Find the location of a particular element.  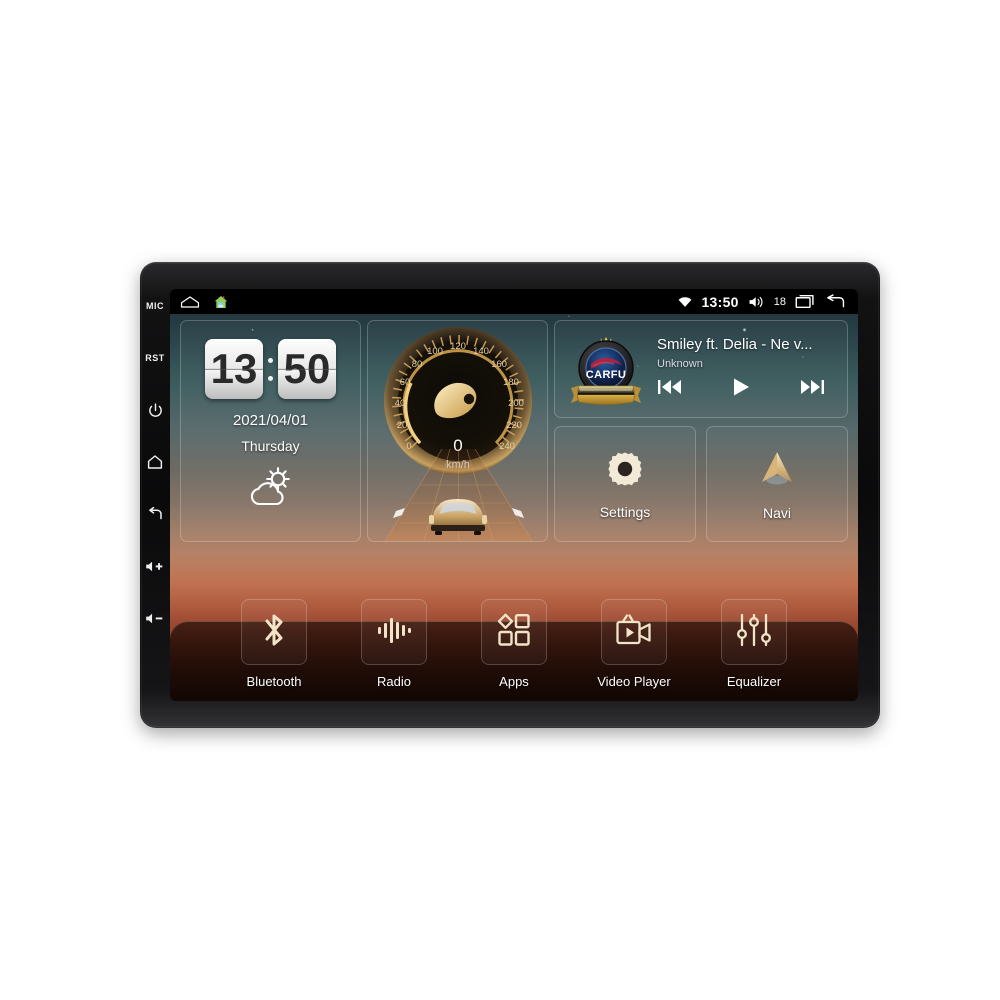

home-icon is located at coordinates (155, 462).